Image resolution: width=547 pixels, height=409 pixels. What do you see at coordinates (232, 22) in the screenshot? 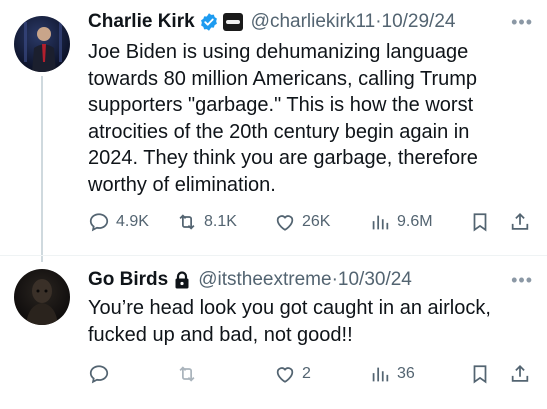
I see `affiliate-badge-icon` at bounding box center [232, 22].